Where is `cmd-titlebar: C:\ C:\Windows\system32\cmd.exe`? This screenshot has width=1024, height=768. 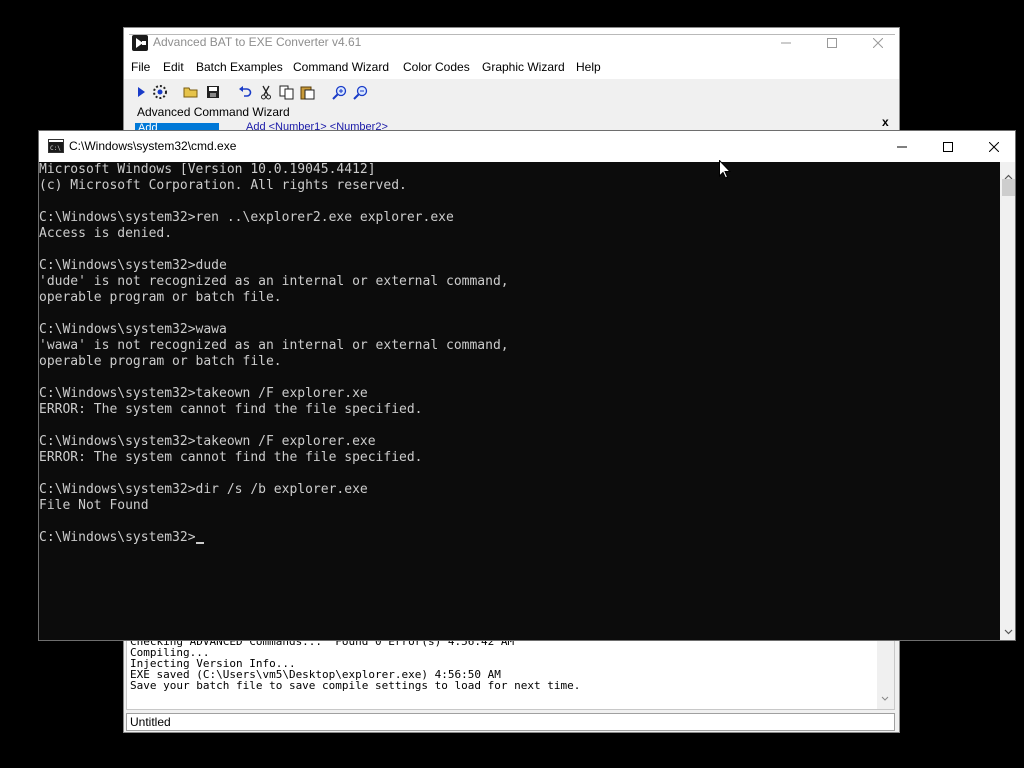
cmd-titlebar: C:\ C:\Windows\system32\cmd.exe is located at coordinates (527, 146).